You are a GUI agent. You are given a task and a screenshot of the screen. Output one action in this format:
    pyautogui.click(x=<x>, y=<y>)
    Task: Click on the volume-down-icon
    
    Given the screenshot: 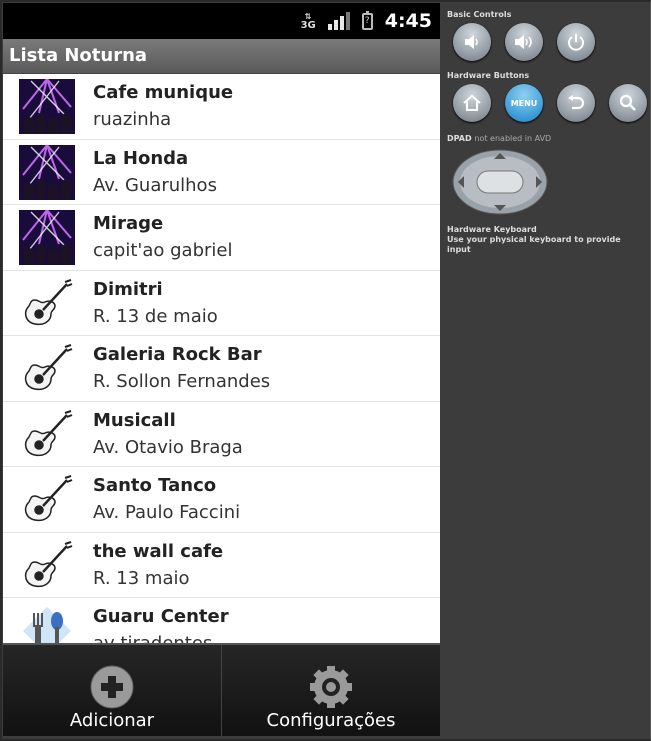 What is the action you would take?
    pyautogui.click(x=471, y=42)
    